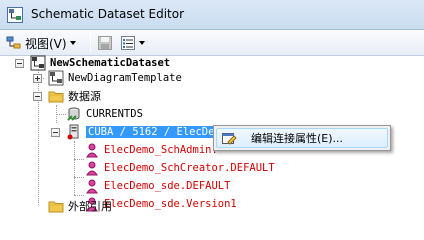 The height and width of the screenshot is (240, 424). What do you see at coordinates (90, 206) in the screenshot?
I see `tree-node-label: 外部引用` at bounding box center [90, 206].